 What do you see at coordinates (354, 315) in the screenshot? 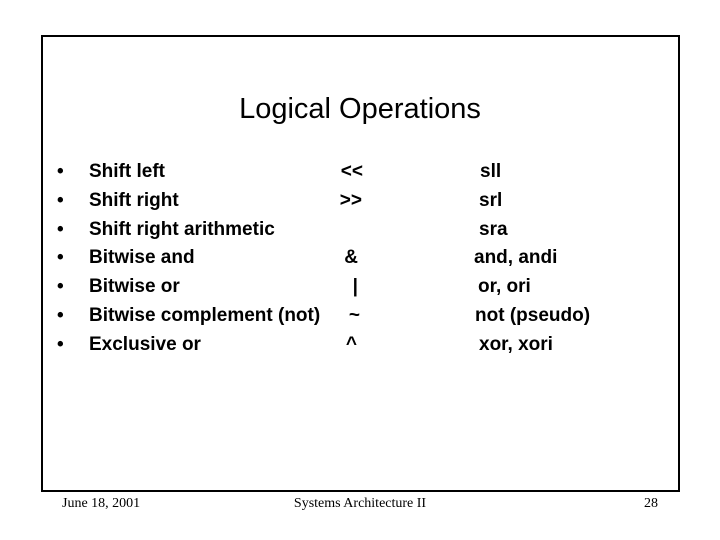
I see `operator-symbol: ~` at bounding box center [354, 315].